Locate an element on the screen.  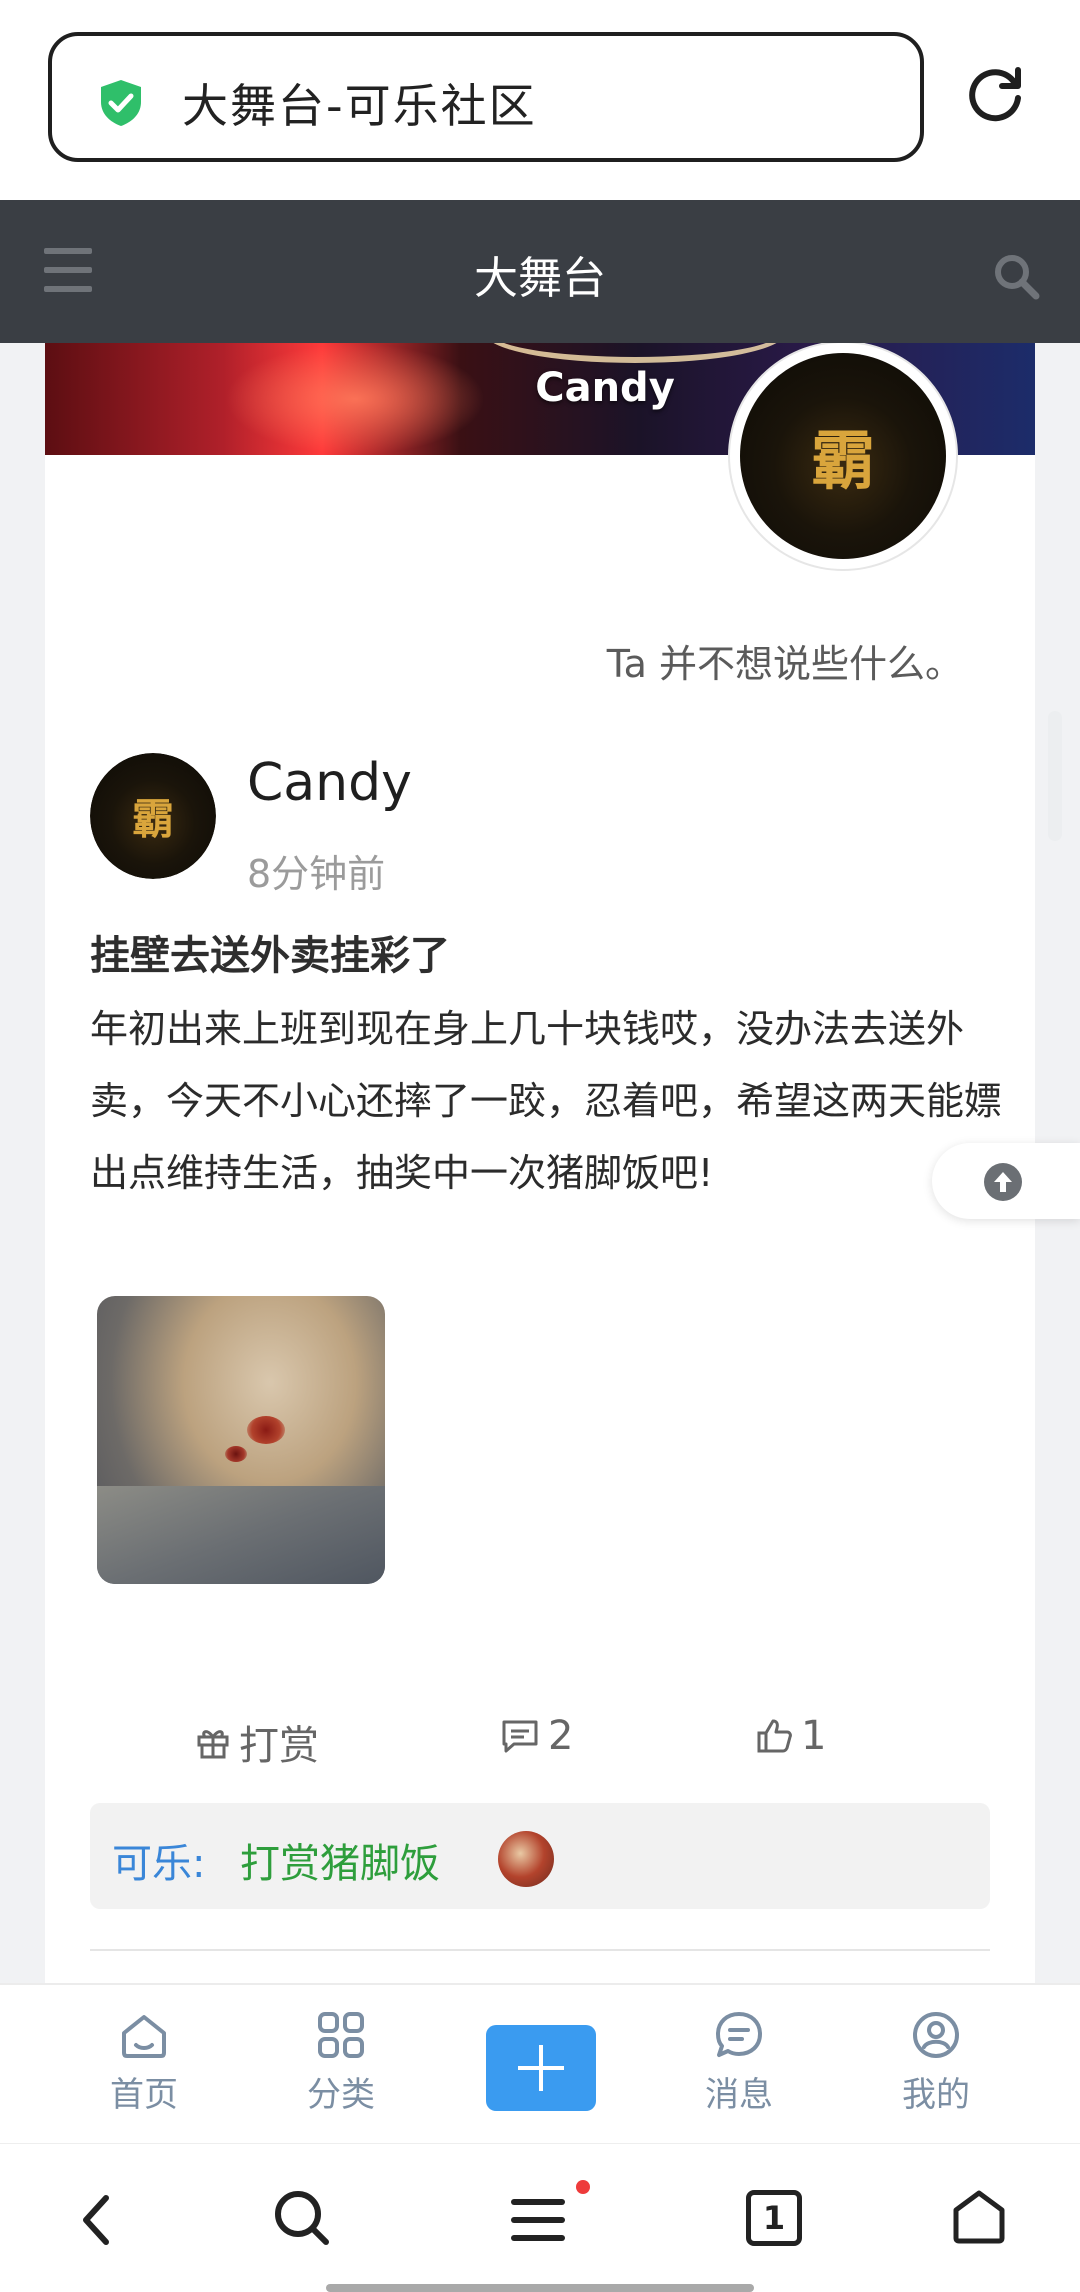
nav-category: 分类 is located at coordinates (341, 2062).